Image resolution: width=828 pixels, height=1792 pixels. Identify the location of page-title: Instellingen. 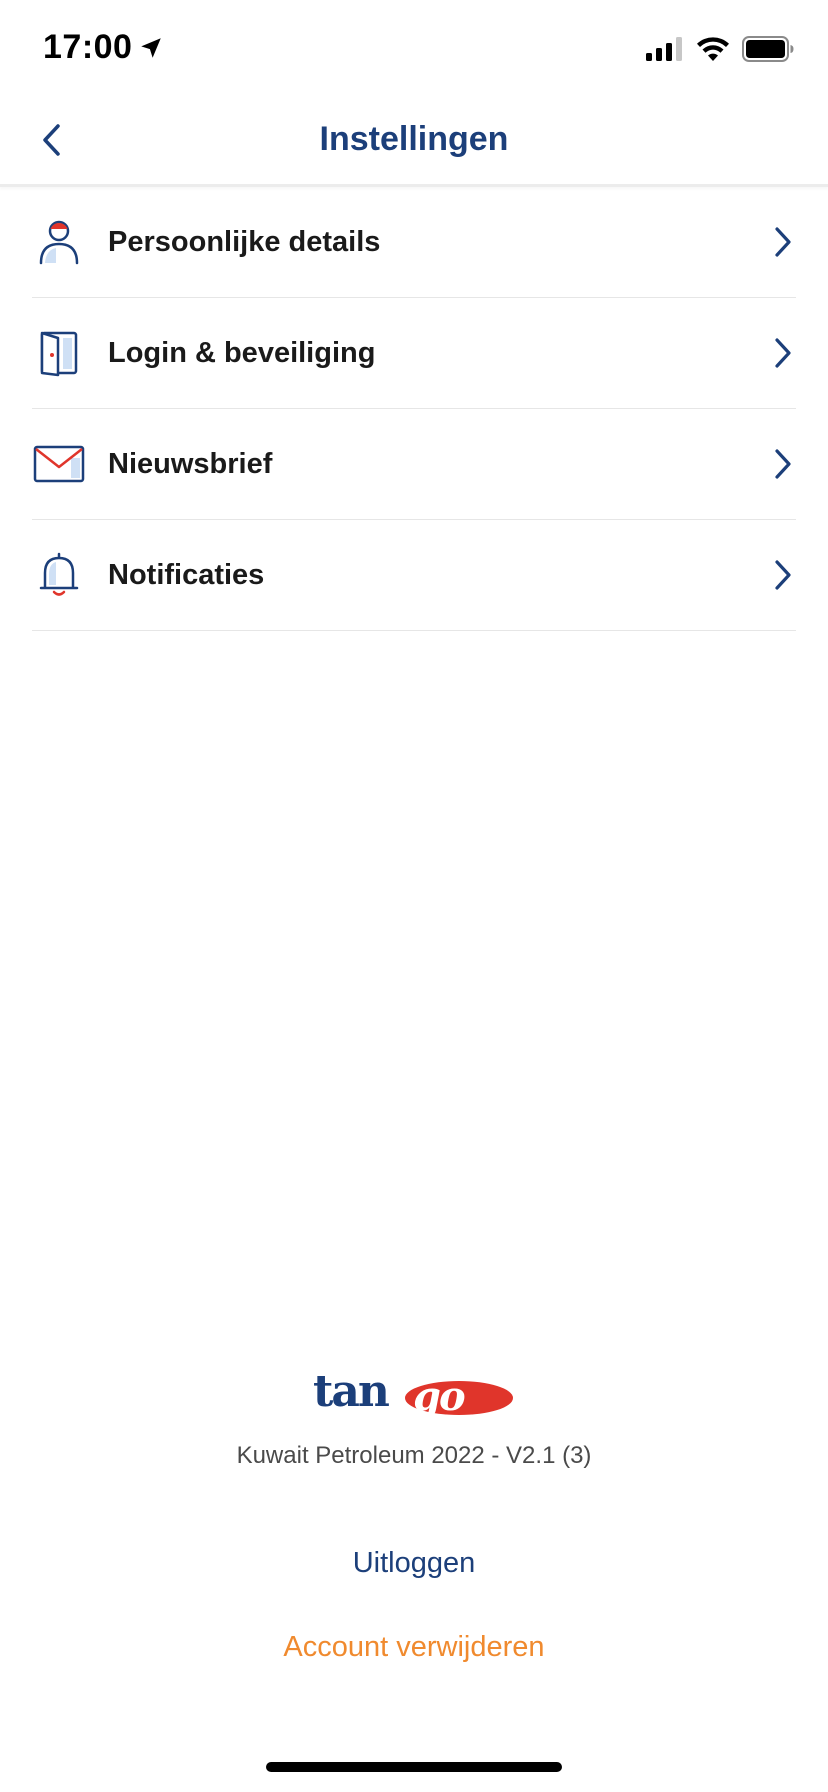
(414, 139).